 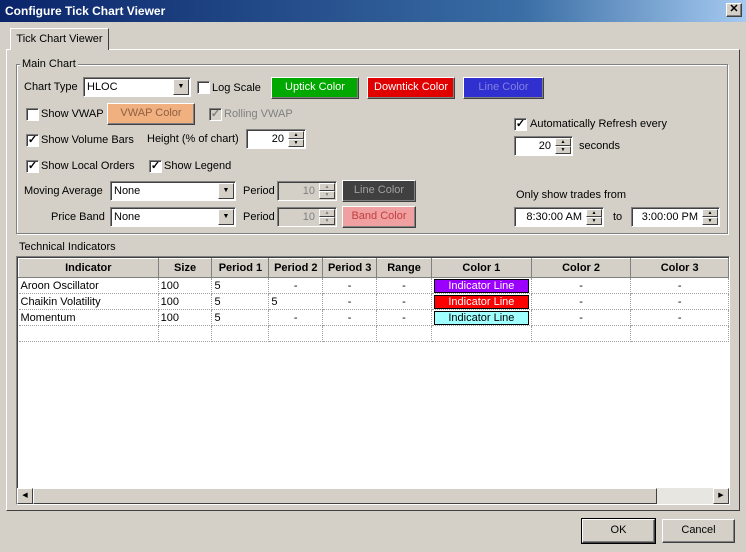 I want to click on price-band-select: None ▼, so click(x=173, y=217).